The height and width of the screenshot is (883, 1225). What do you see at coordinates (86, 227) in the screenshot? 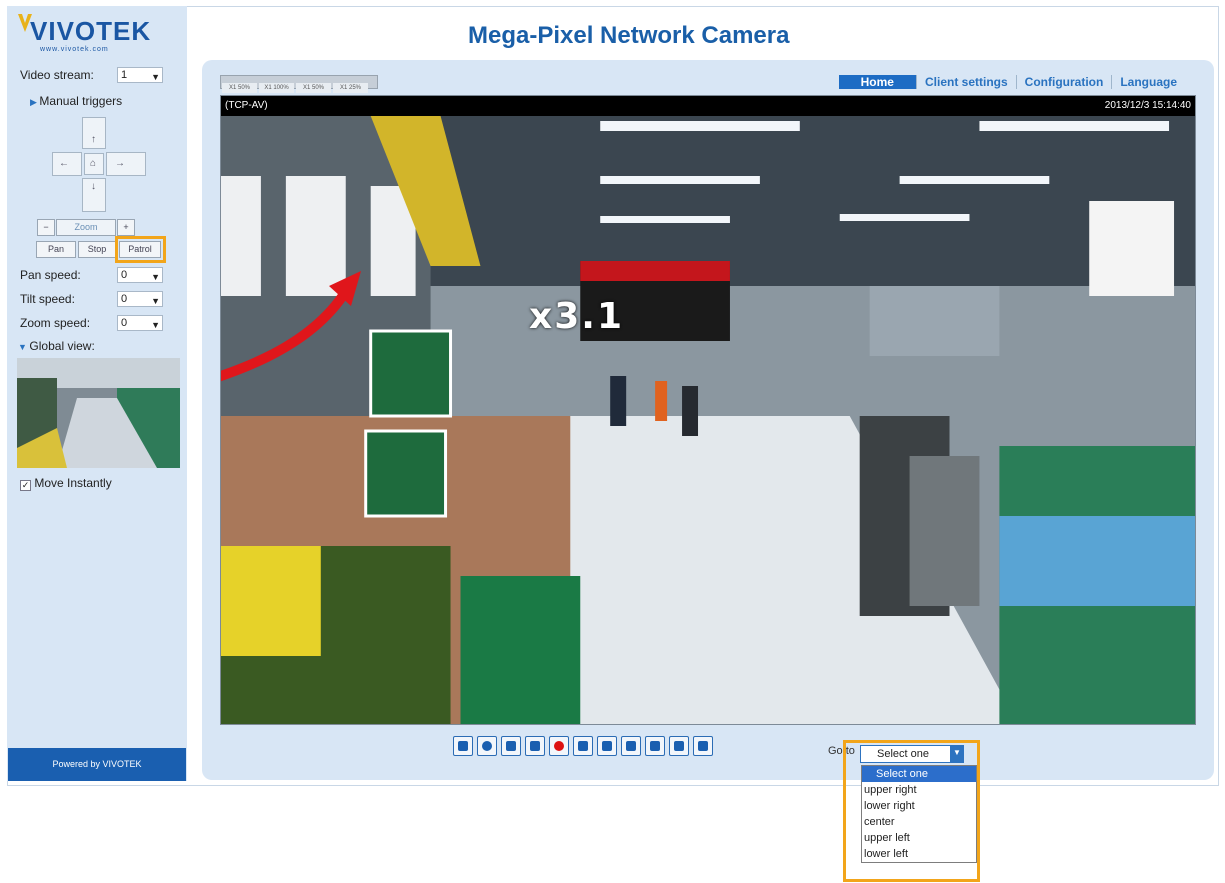
I see `zoom-label: Zoom` at bounding box center [86, 227].